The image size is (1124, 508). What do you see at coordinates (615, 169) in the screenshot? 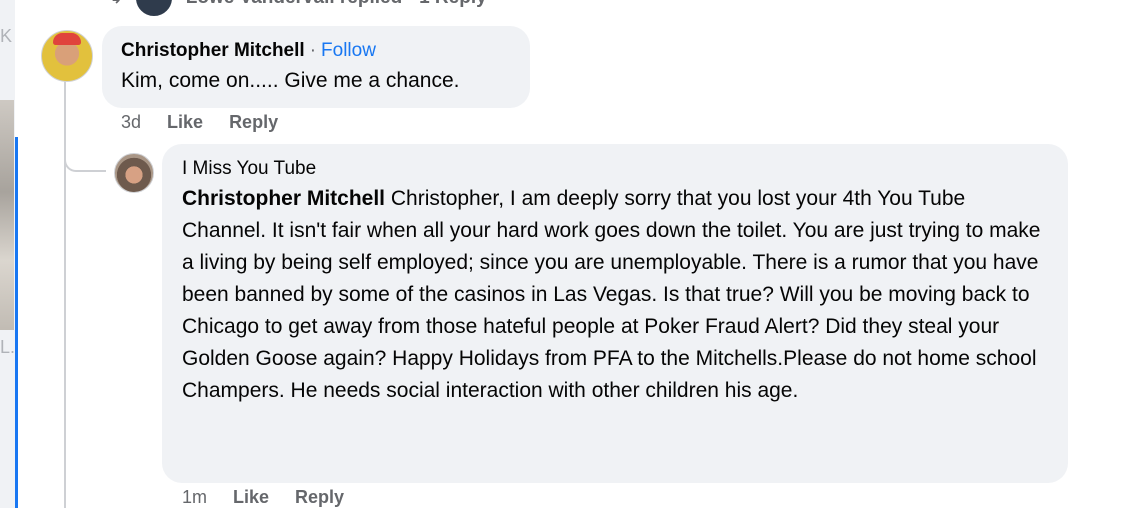
I see `reply-author: I Miss You Tube` at bounding box center [615, 169].